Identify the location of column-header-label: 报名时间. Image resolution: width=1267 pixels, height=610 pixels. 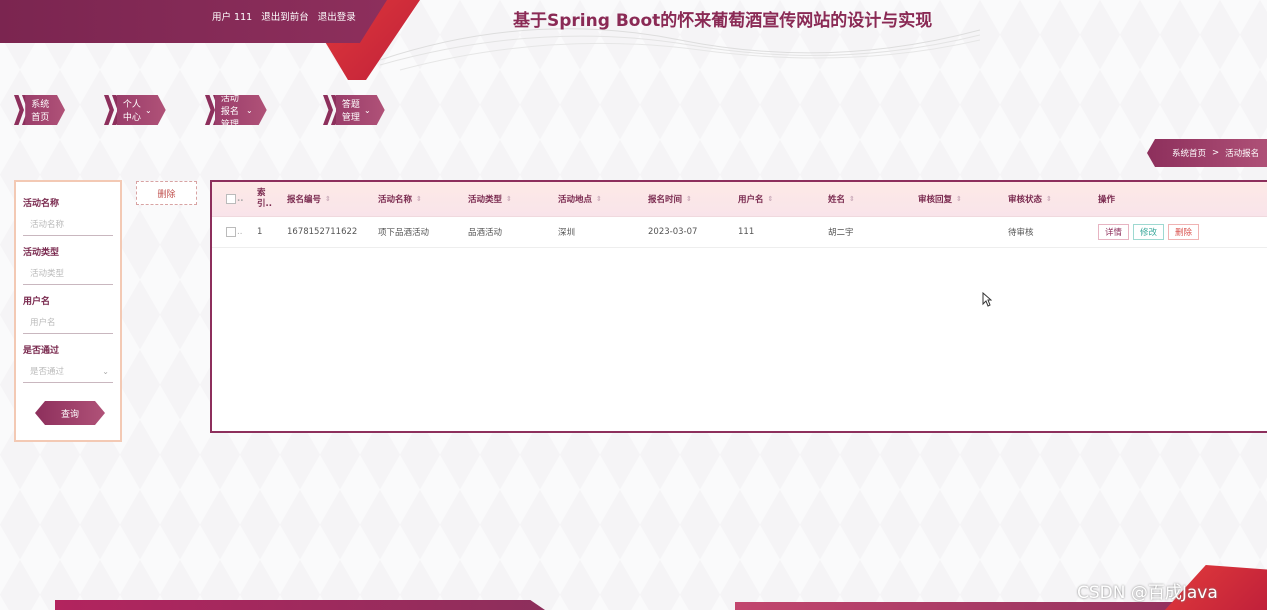
(665, 200).